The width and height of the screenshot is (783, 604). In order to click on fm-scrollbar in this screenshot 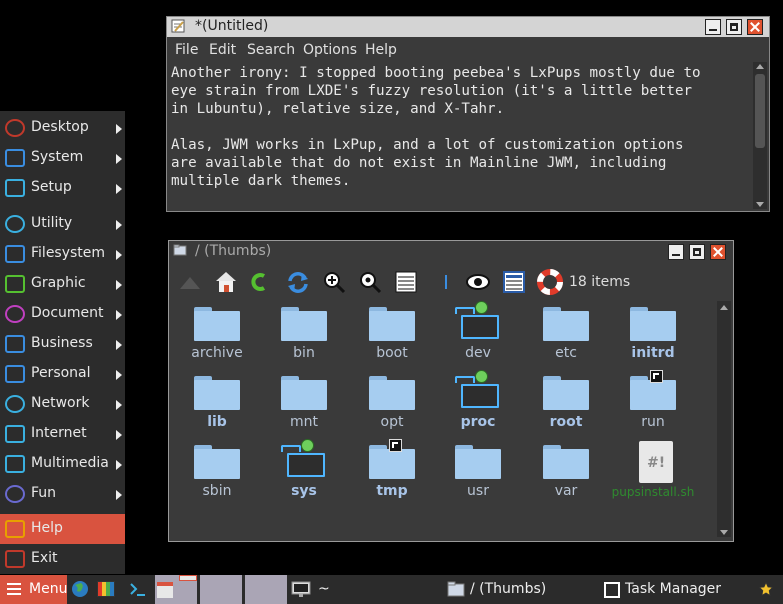, I will do `click(724, 419)`.